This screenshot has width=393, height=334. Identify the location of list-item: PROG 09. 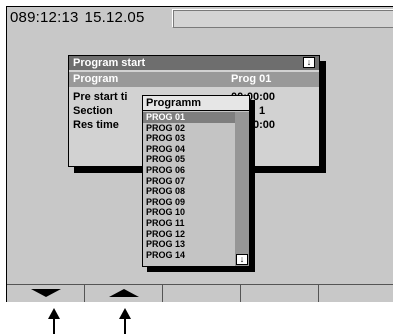
(189, 202).